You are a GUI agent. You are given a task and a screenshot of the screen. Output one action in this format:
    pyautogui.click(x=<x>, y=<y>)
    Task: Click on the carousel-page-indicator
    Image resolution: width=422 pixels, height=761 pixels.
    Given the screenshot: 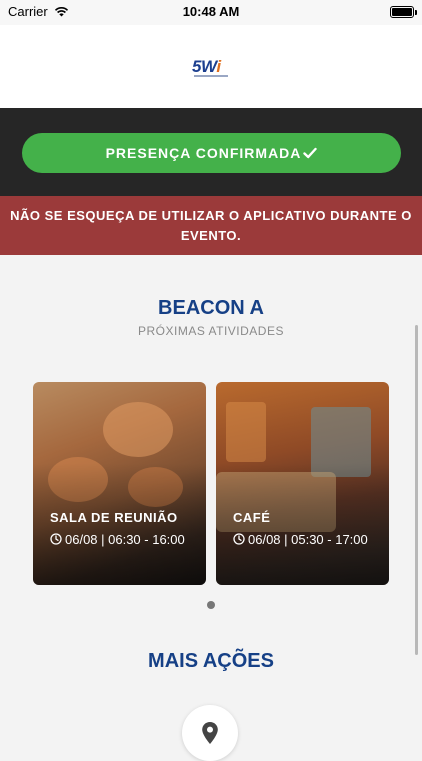 What is the action you would take?
    pyautogui.click(x=211, y=605)
    